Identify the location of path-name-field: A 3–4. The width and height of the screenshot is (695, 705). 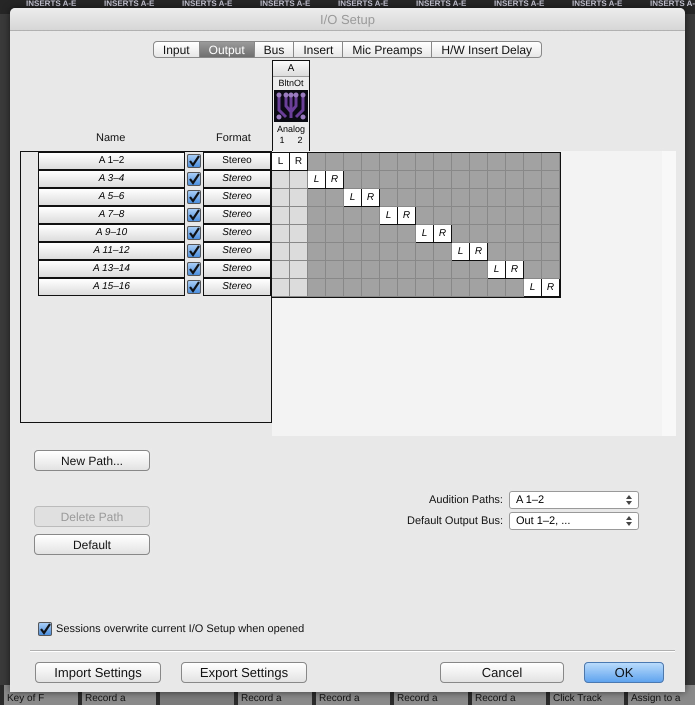
(111, 179).